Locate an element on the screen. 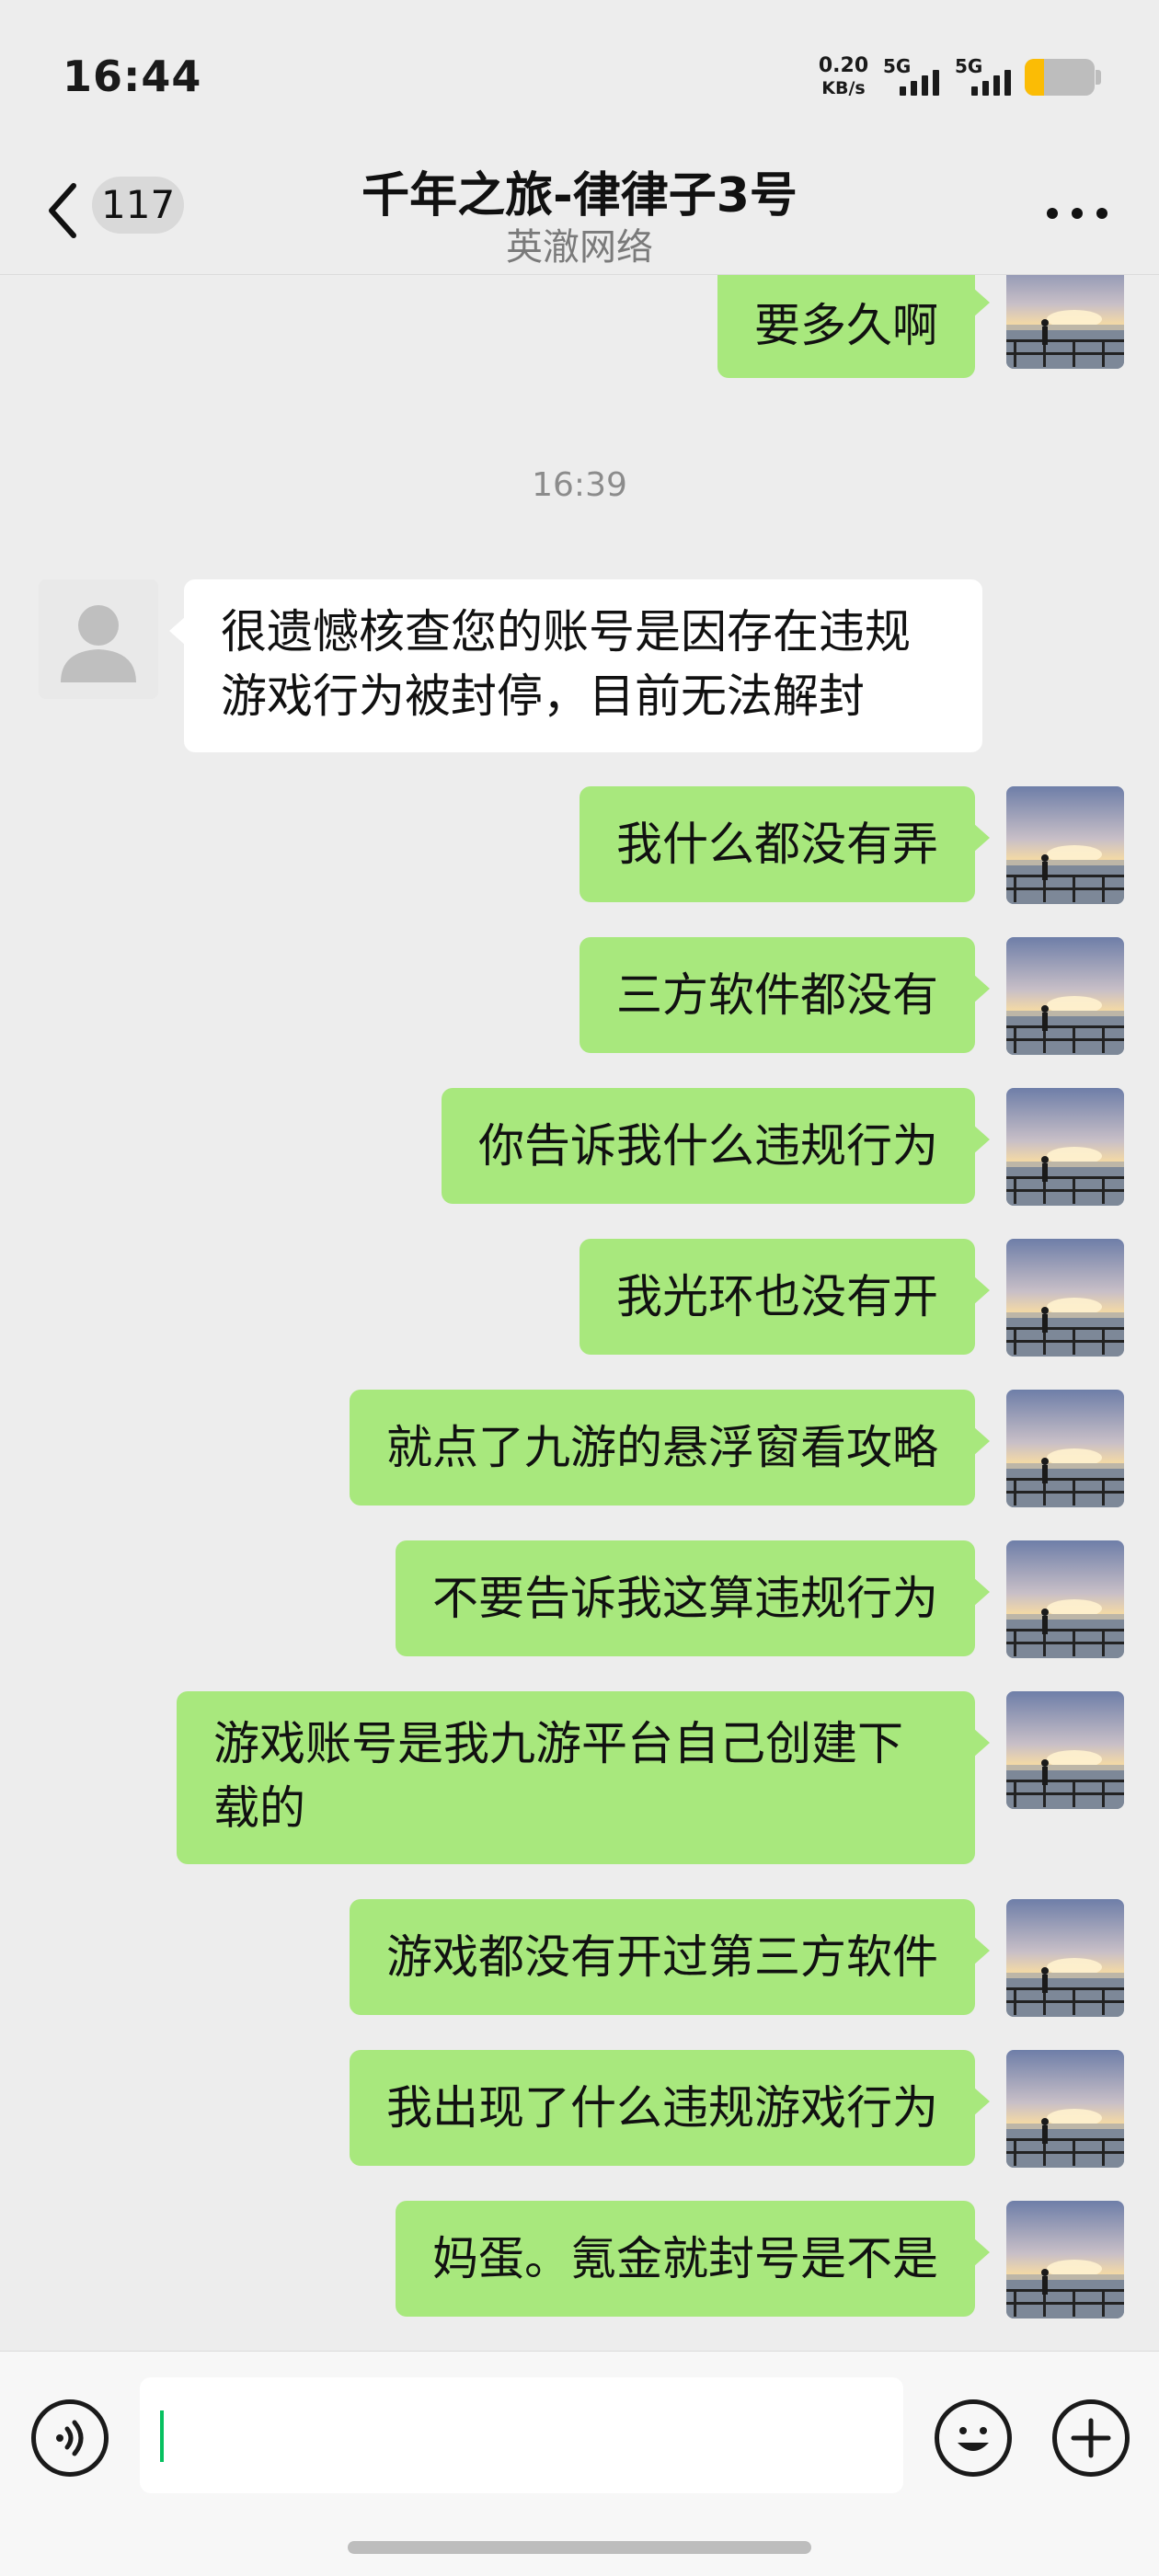 The width and height of the screenshot is (1159, 2576). home-indicator is located at coordinates (579, 2547).